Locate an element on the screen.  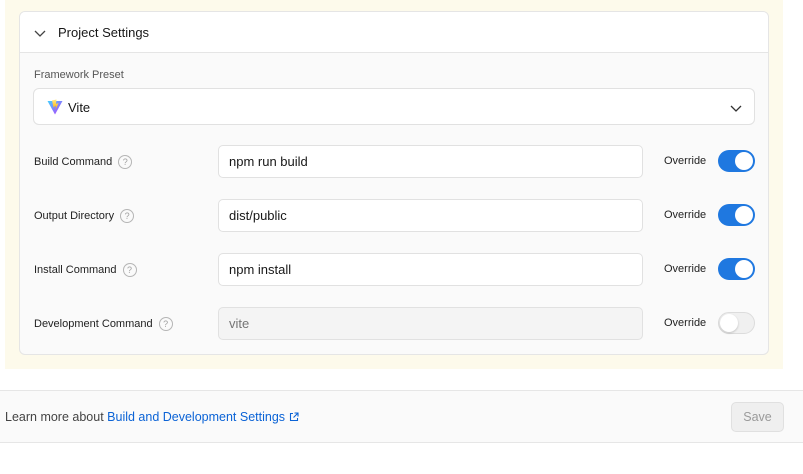
build-command-label: Build Command? is located at coordinates (83, 162).